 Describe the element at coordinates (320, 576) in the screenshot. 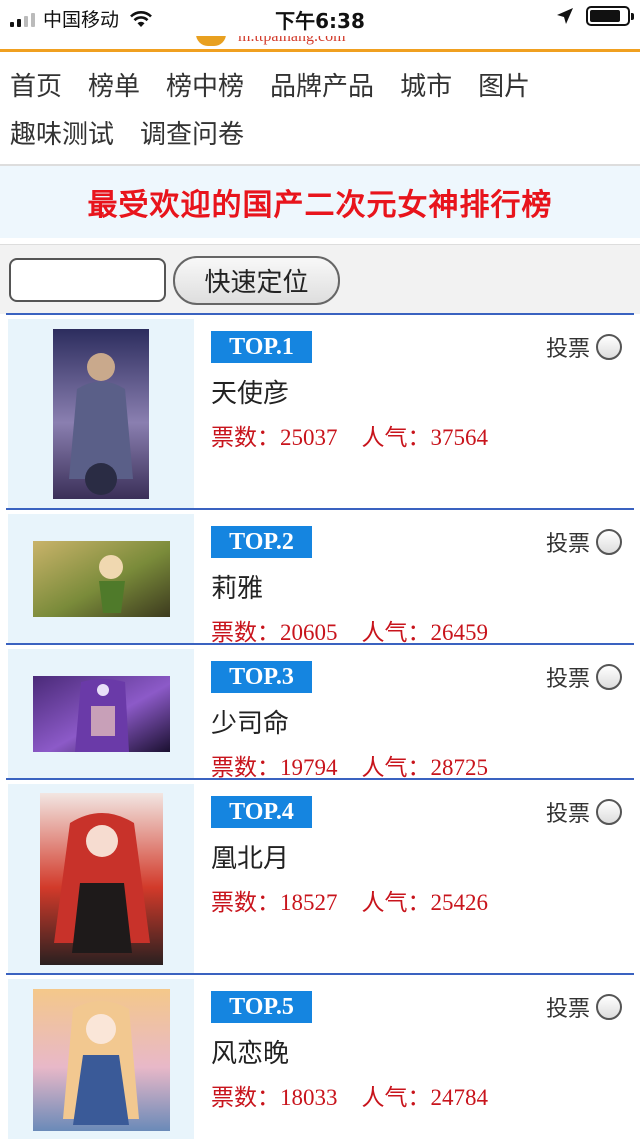

I see `list-item: TOP.2 莉雅 票数：20605 人气：26459 投票` at that location.